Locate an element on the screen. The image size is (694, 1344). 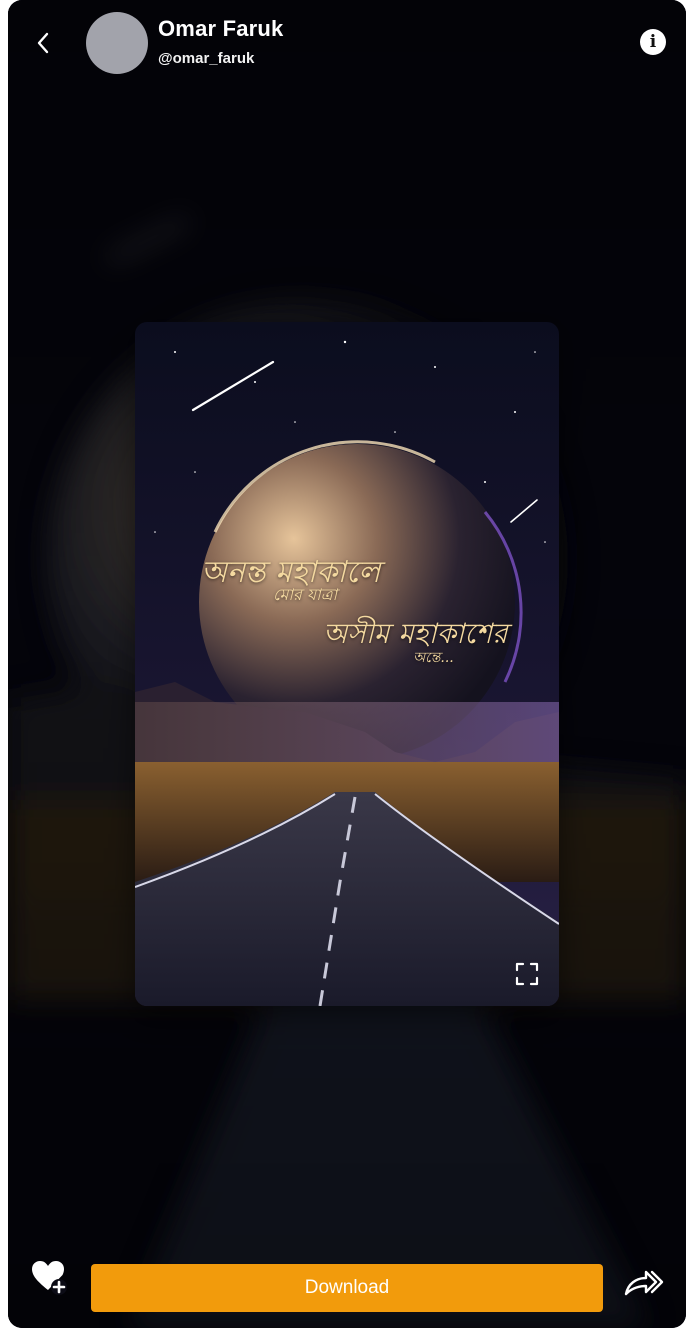
info-icon: i is located at coordinates (653, 41).